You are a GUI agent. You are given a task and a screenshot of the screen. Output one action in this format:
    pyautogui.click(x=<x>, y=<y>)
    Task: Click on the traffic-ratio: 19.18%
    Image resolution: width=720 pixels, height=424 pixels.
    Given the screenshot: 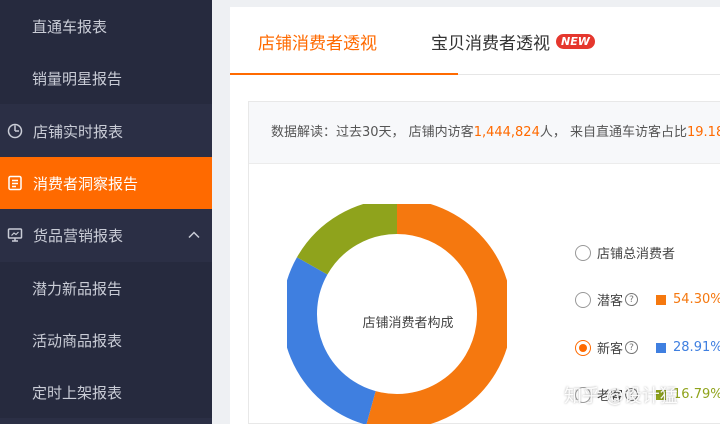 What is the action you would take?
    pyautogui.click(x=703, y=132)
    